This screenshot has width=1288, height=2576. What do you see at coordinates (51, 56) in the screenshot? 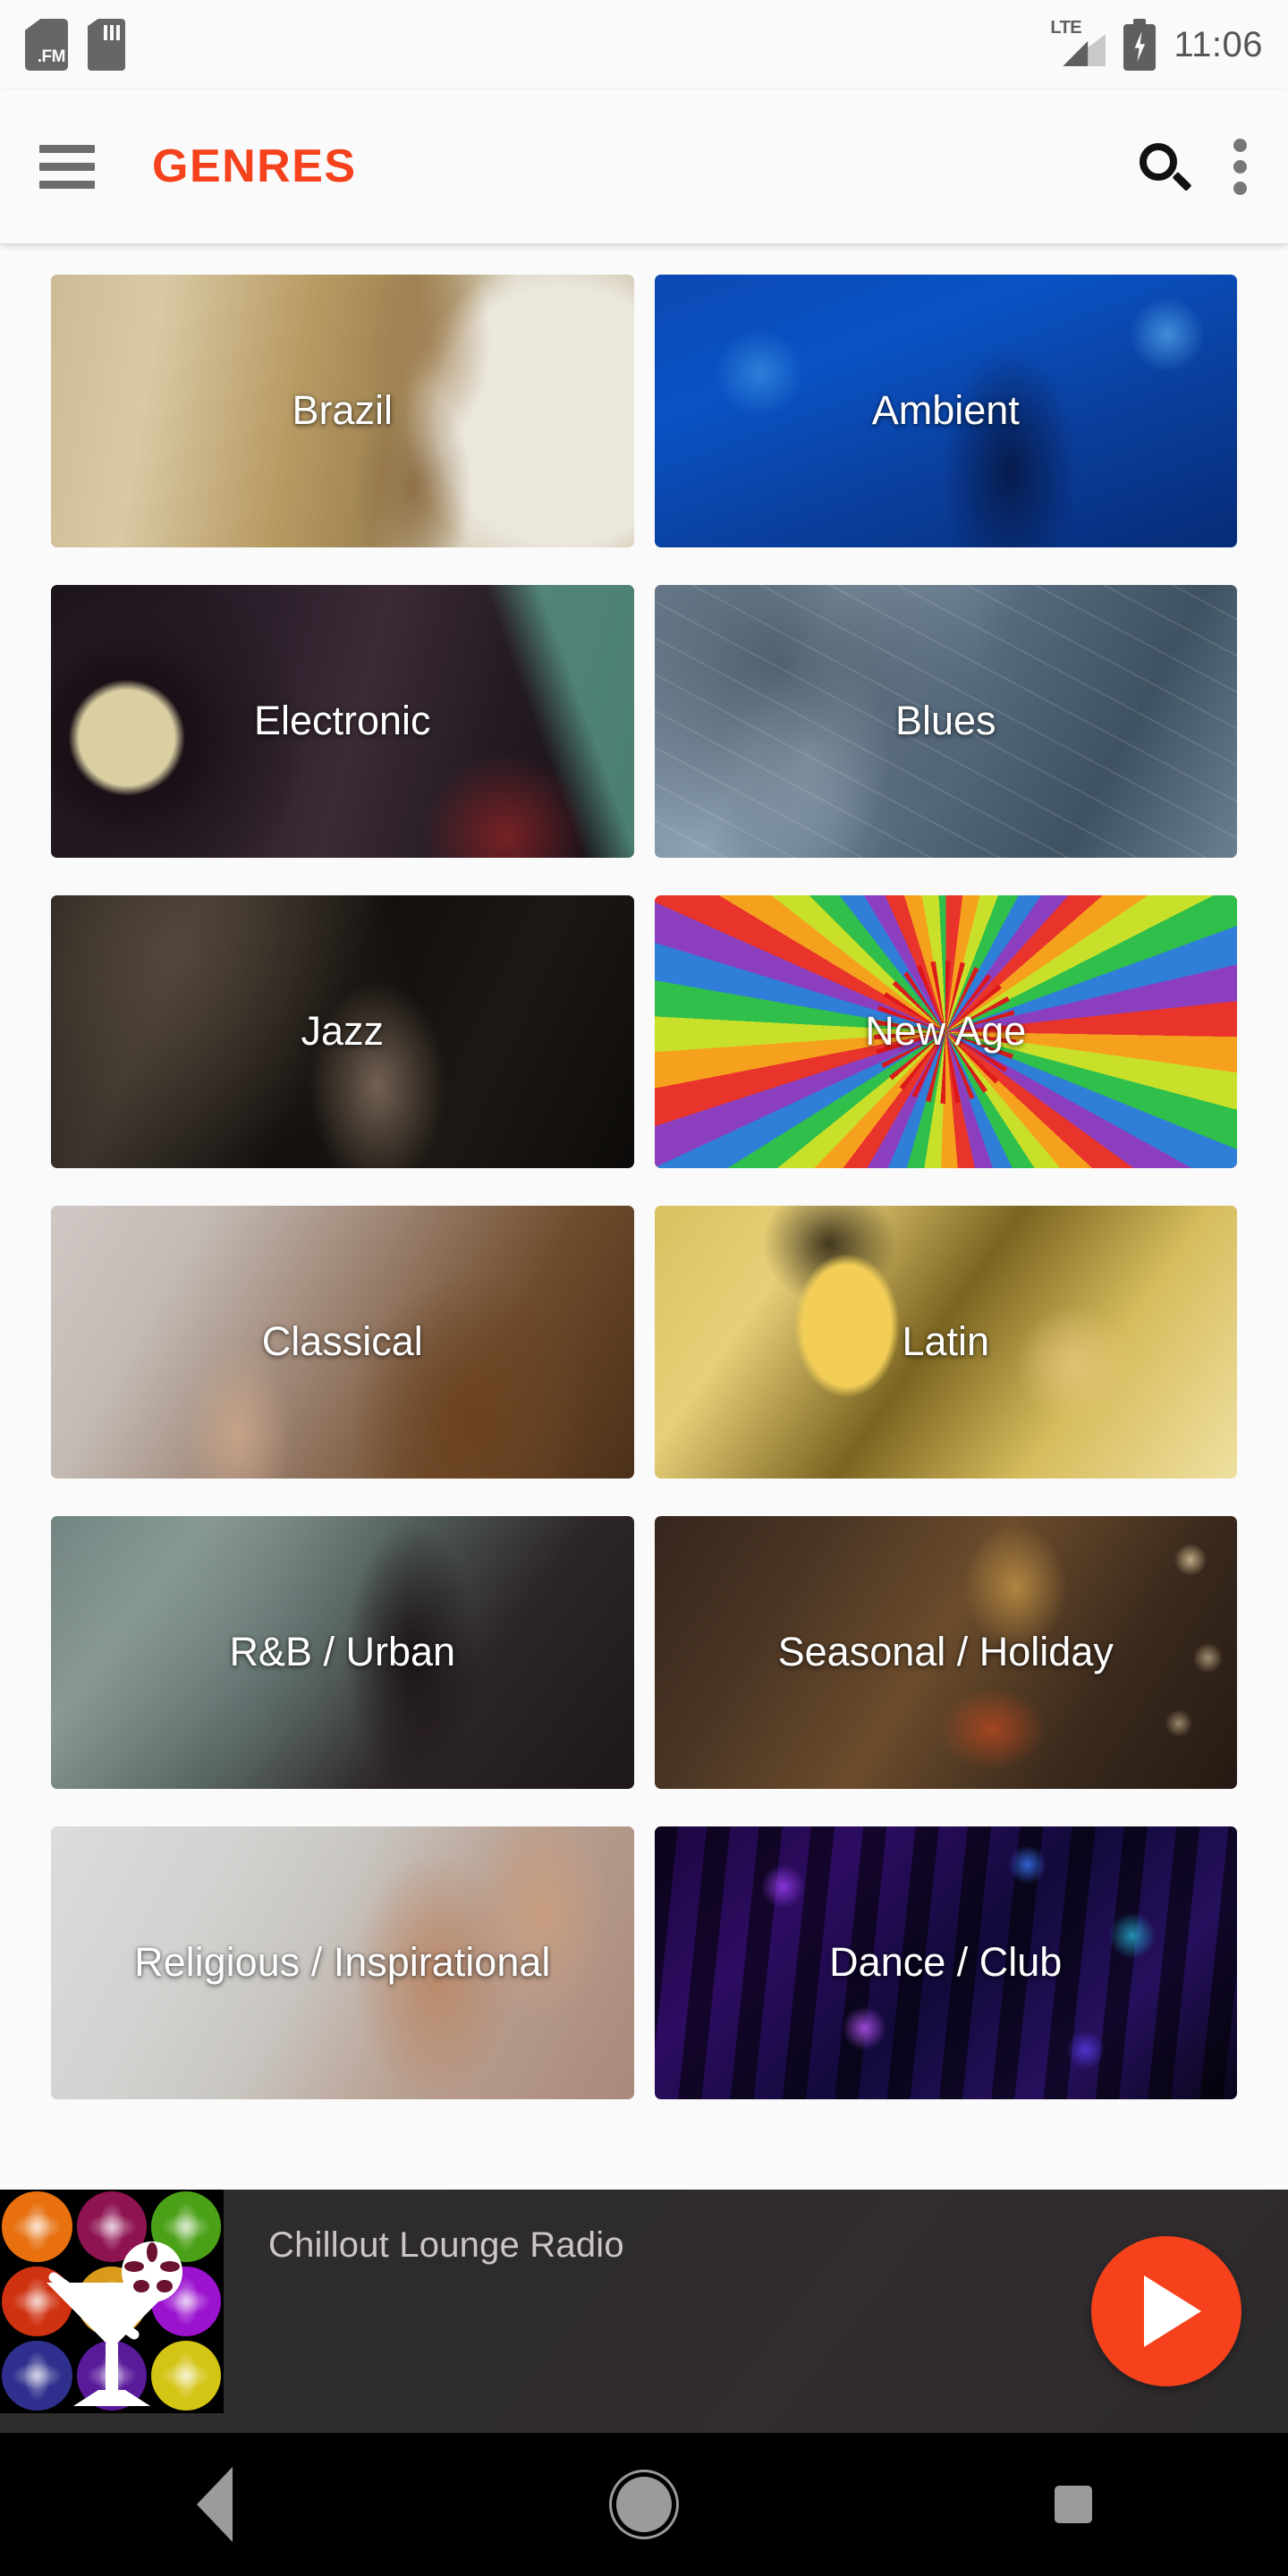
I see `fm-notification-label: .FM` at bounding box center [51, 56].